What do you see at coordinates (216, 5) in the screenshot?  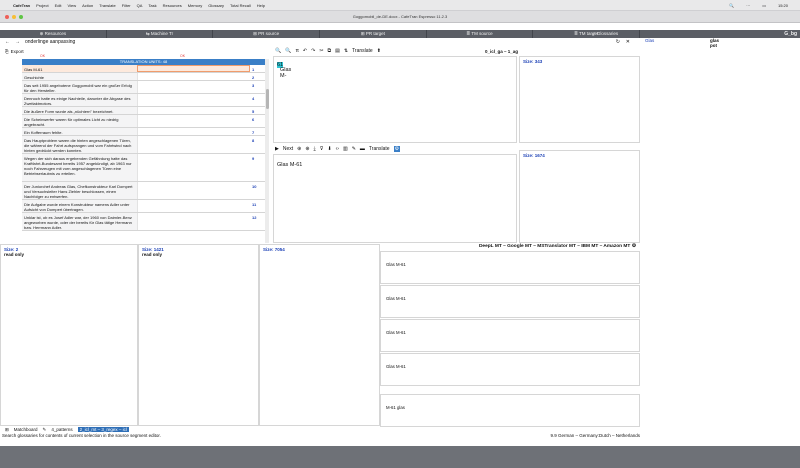 I see `menu-glossary: Glossary` at bounding box center [216, 5].